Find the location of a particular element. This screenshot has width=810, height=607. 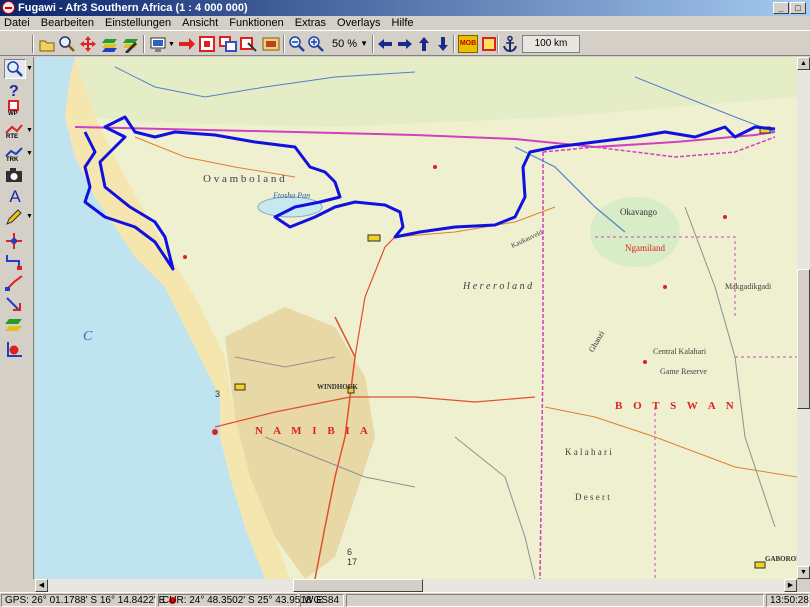

waypoint-label: 6 is located at coordinates (349, 552).